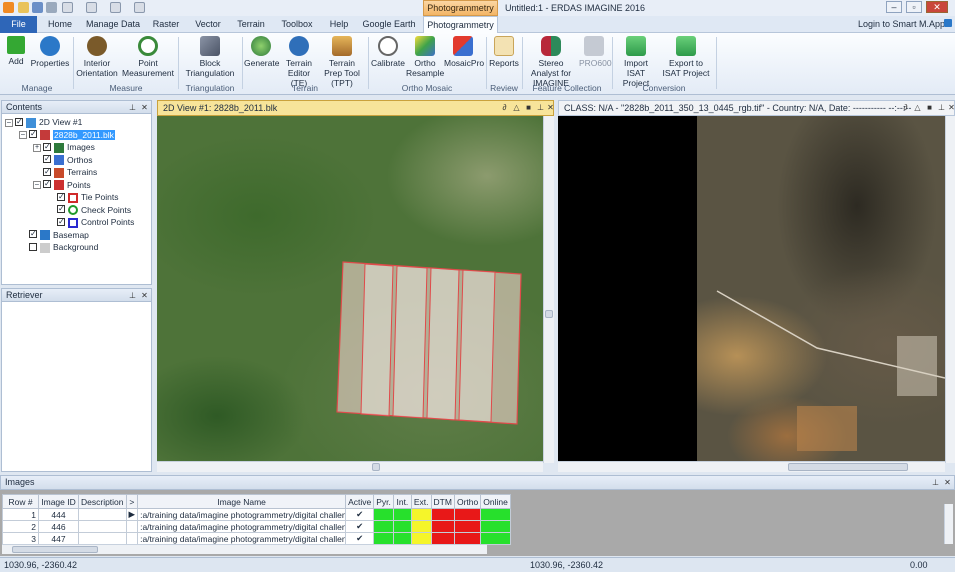 The width and height of the screenshot is (955, 572). I want to click on import-isat-button: Import ISAT Project, so click(636, 62).